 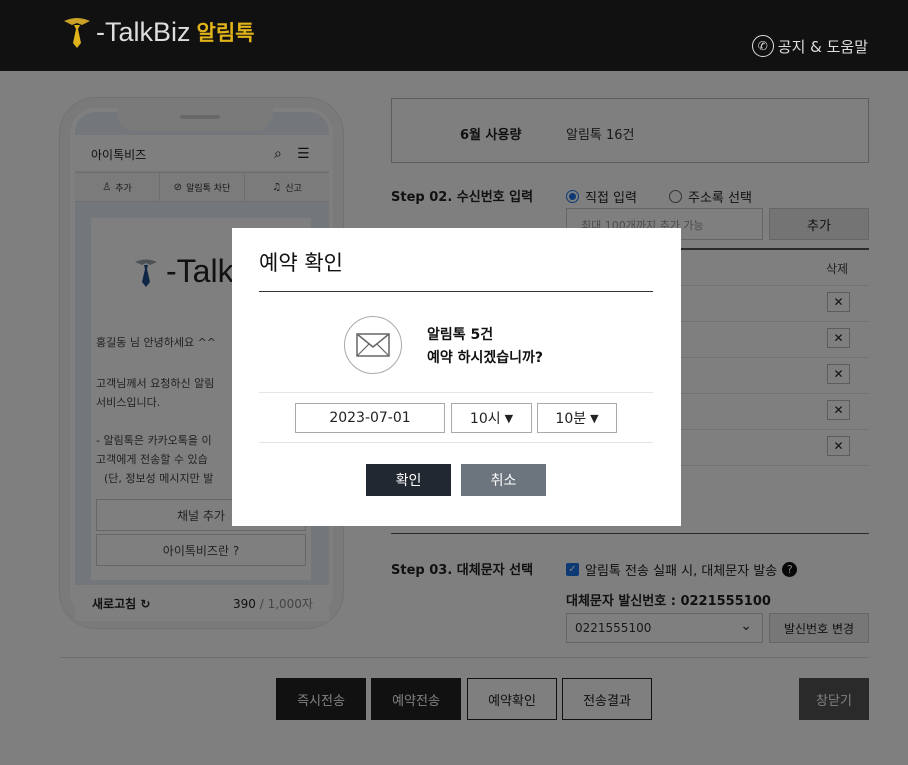 I want to click on app-logo: -TalkBiz 알림톡, so click(x=157, y=32).